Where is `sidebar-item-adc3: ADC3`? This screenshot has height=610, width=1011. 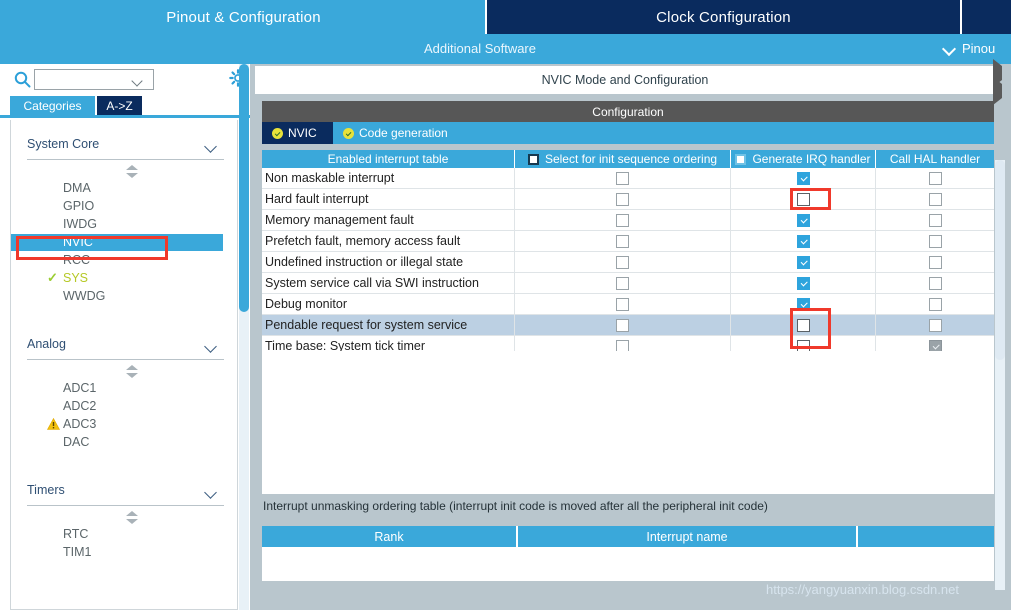
sidebar-item-adc3: ADC3 is located at coordinates (117, 424).